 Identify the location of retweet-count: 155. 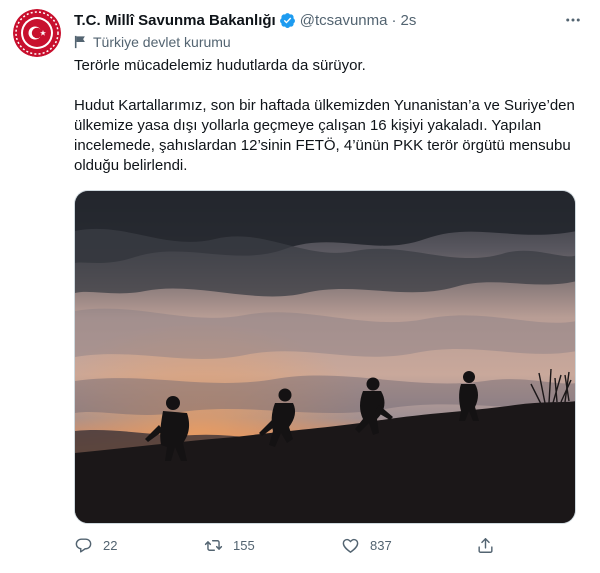
(244, 545).